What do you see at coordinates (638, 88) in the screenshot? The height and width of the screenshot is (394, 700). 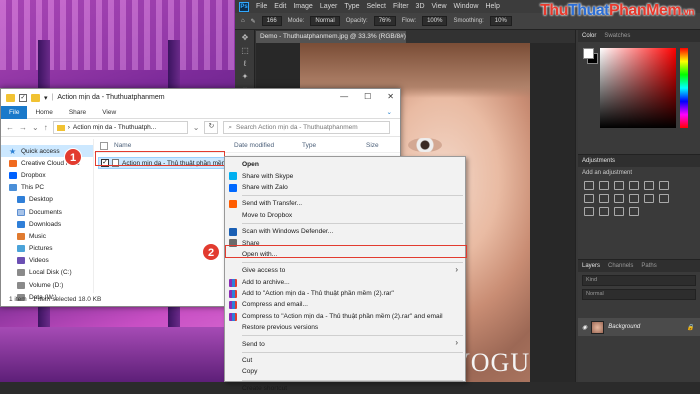 I see `color-picker-field` at bounding box center [638, 88].